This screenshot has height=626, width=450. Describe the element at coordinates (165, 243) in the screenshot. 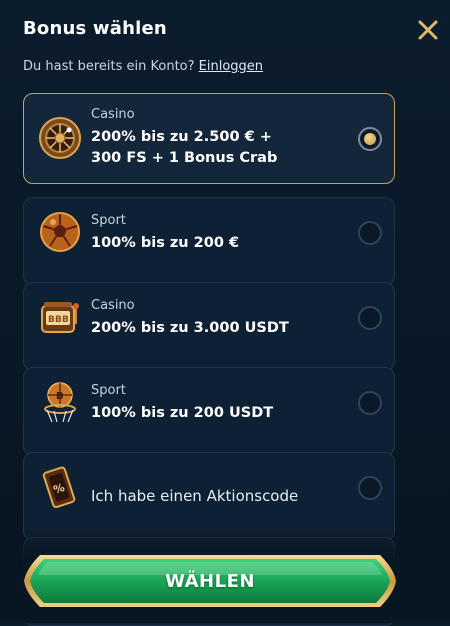

I see `option-offer: 100% bis zu 200 €` at that location.